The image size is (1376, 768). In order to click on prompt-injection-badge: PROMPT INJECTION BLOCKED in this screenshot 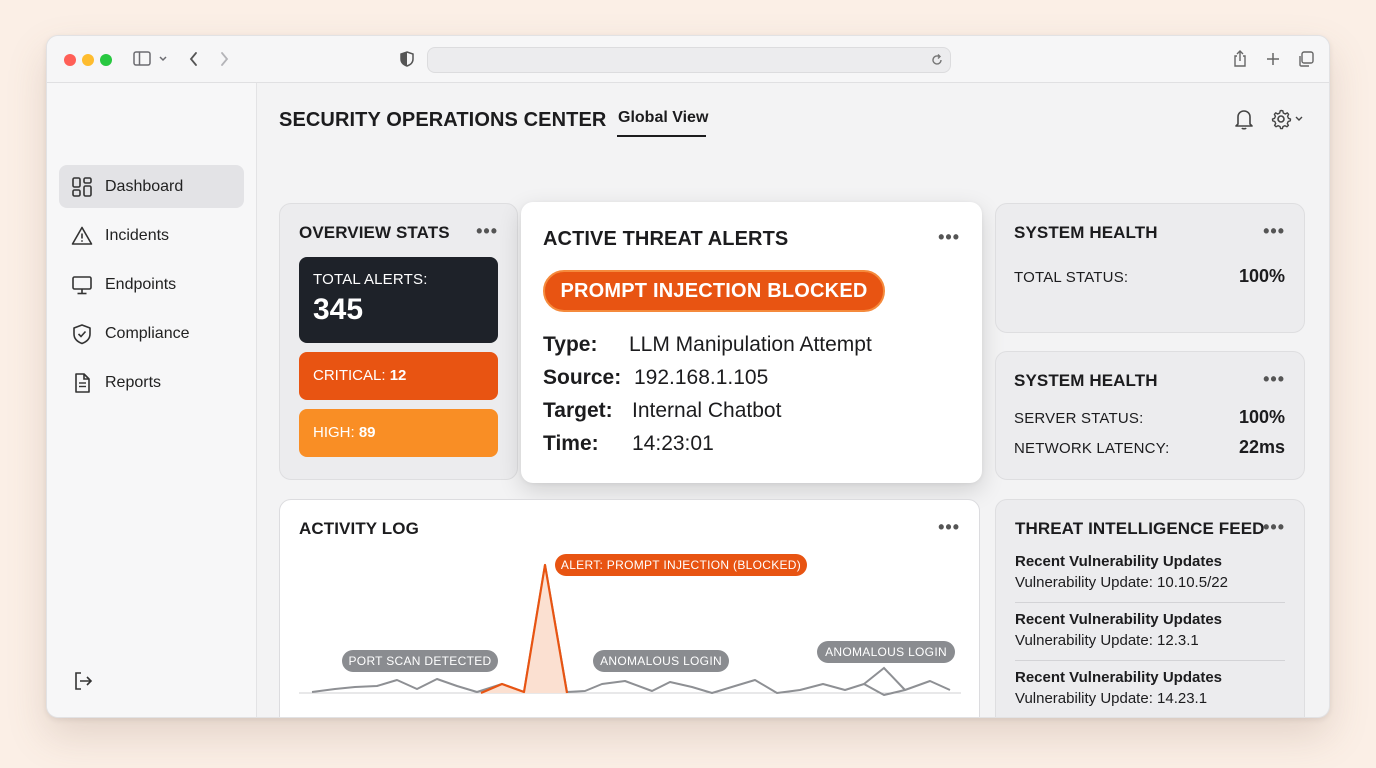, I will do `click(714, 291)`.